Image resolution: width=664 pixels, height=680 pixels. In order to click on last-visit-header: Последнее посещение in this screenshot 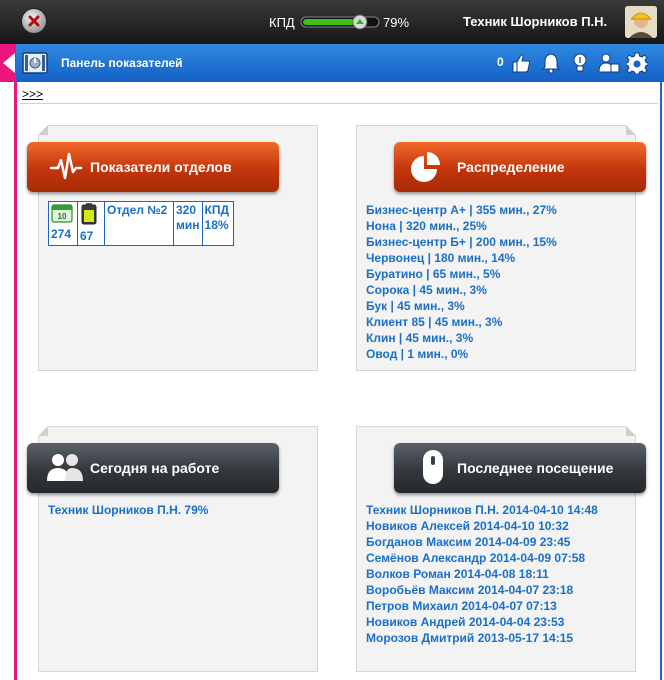, I will do `click(520, 468)`.